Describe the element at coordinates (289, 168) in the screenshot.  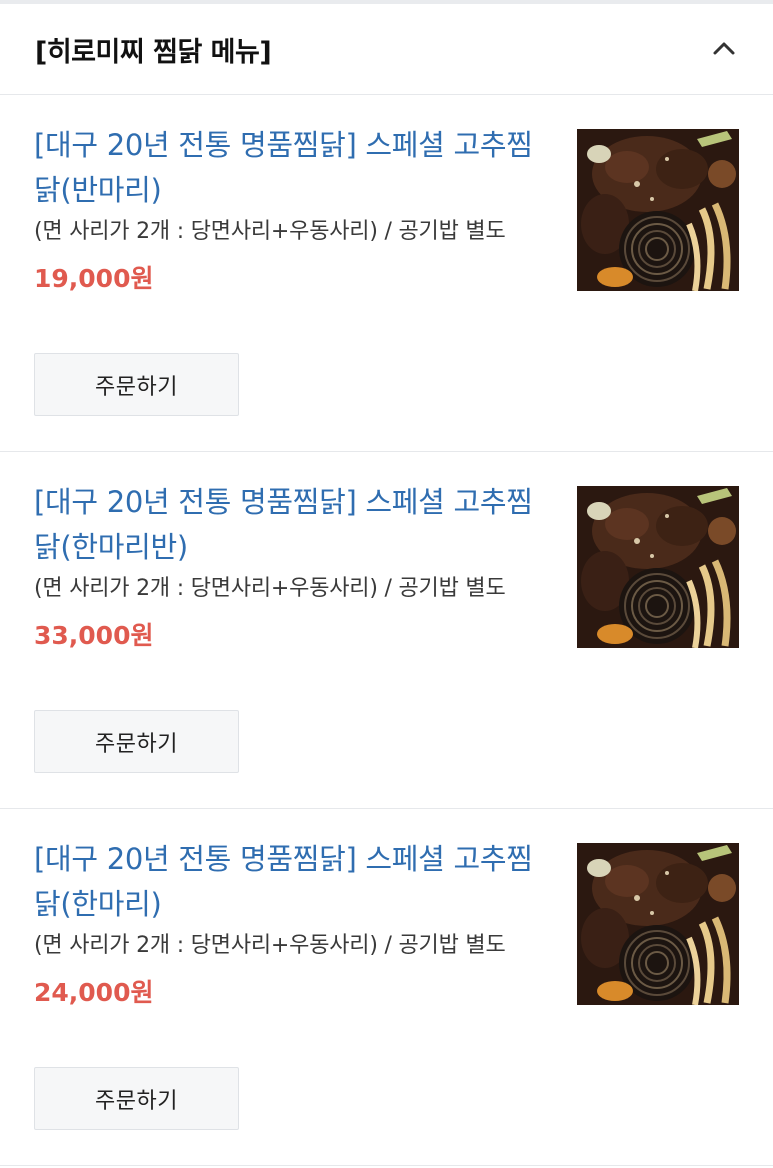
I see `item-name: [대구 20년 전통 명품찜닭] 스페셜 고추찜닭(반마리)` at that location.